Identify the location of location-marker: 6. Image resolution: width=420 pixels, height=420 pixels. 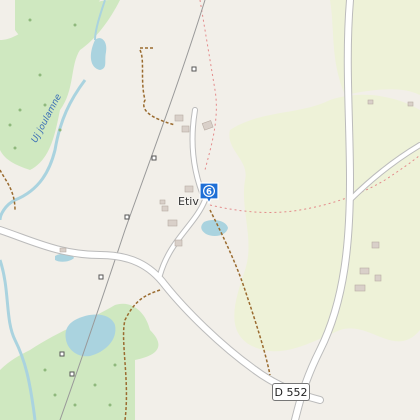
(209, 193).